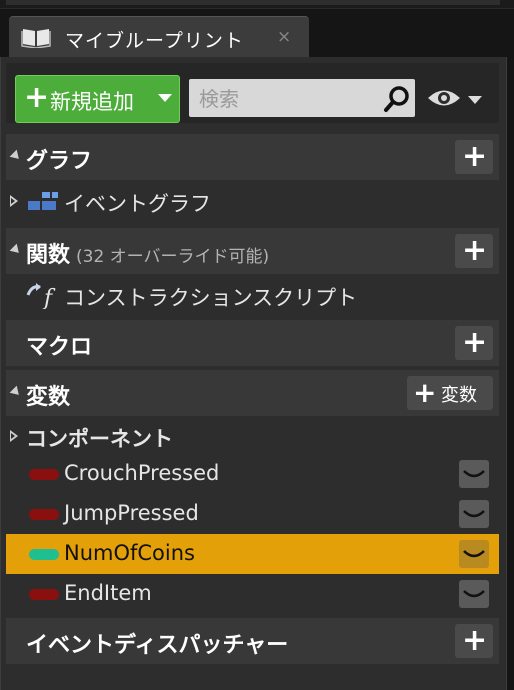 Image resolution: width=514 pixels, height=690 pixels. Describe the element at coordinates (397, 99) in the screenshot. I see `search-icon` at that location.